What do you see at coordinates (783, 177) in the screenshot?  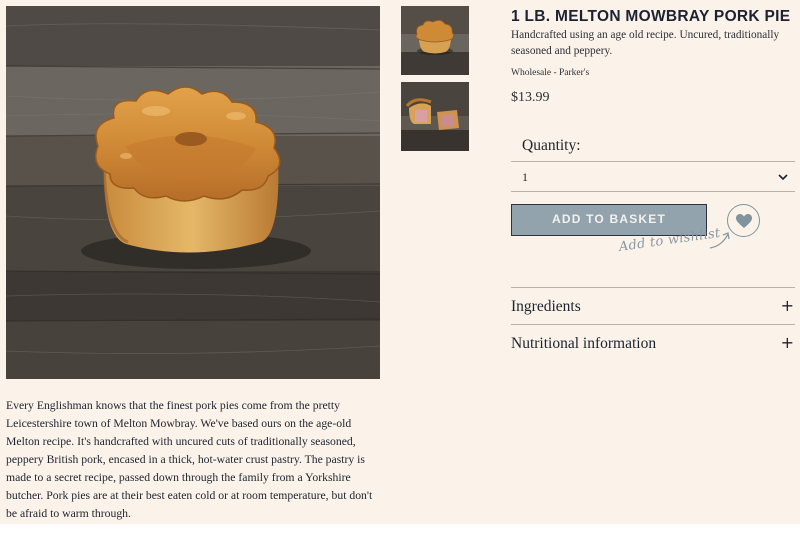 I see `chevron-down-icon` at bounding box center [783, 177].